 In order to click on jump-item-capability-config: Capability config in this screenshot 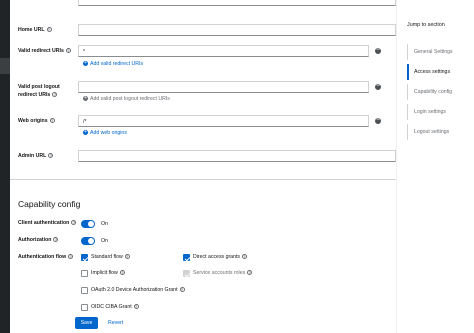, I will do `click(437, 92)`.